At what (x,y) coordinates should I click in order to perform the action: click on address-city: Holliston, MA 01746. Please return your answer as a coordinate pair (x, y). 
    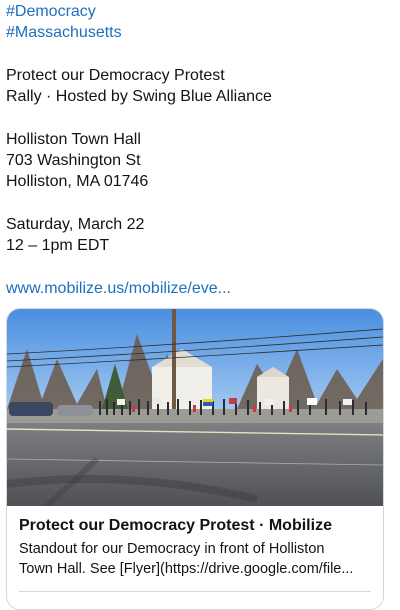
    Looking at the image, I should click on (77, 182).